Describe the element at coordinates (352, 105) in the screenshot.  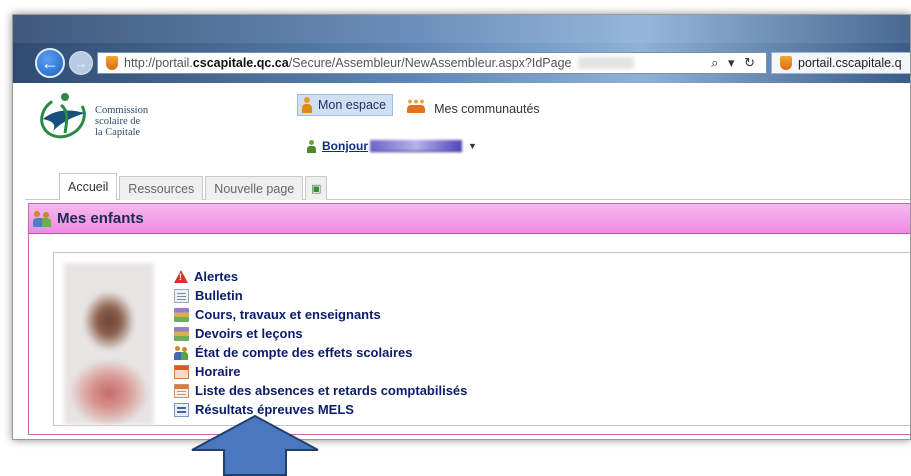
I see `mon-espace-label: Mon espace` at that location.